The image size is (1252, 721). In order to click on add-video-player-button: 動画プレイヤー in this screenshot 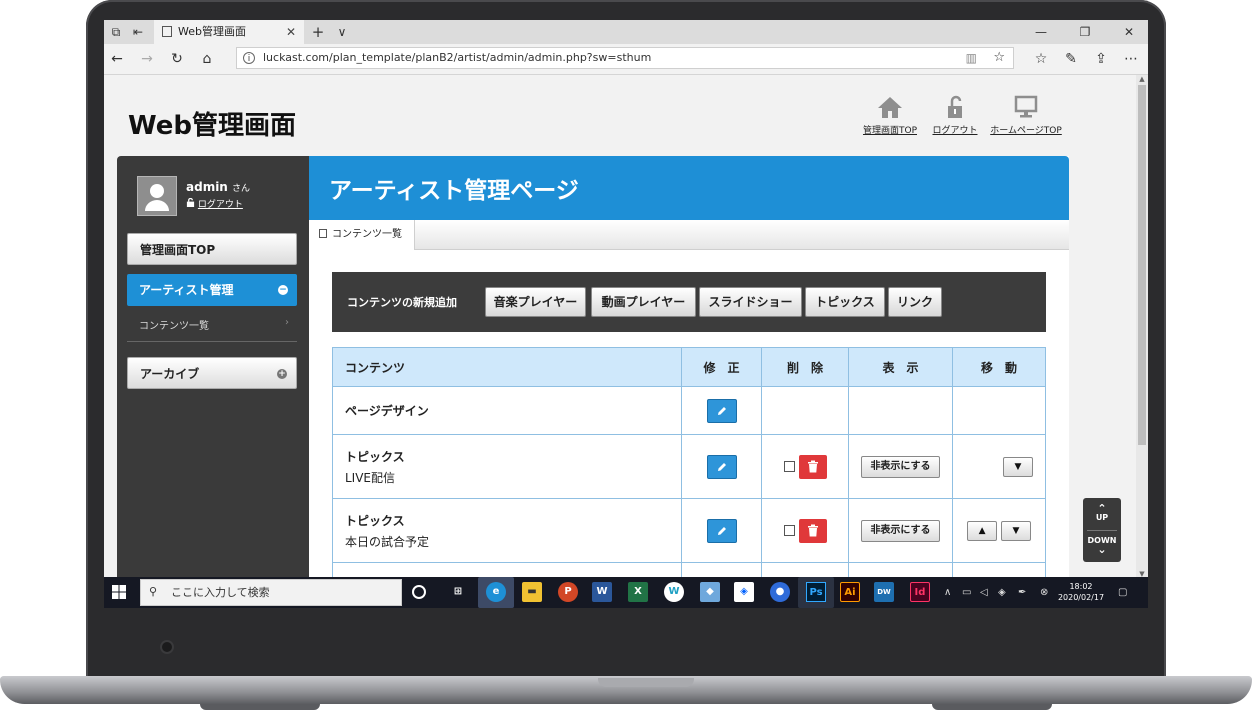, I will do `click(643, 302)`.